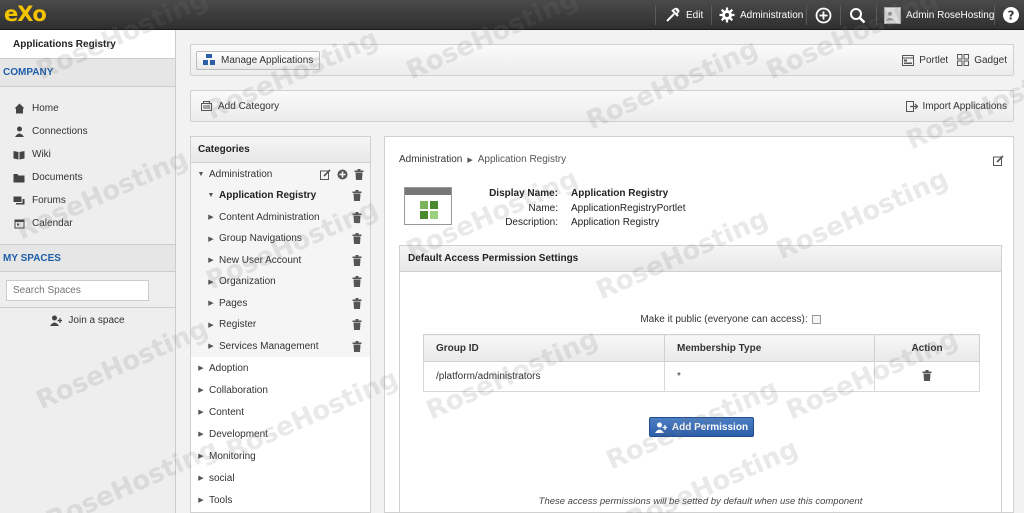 The image size is (1024, 513). I want to click on category-item: ▶ Development, so click(280, 434).